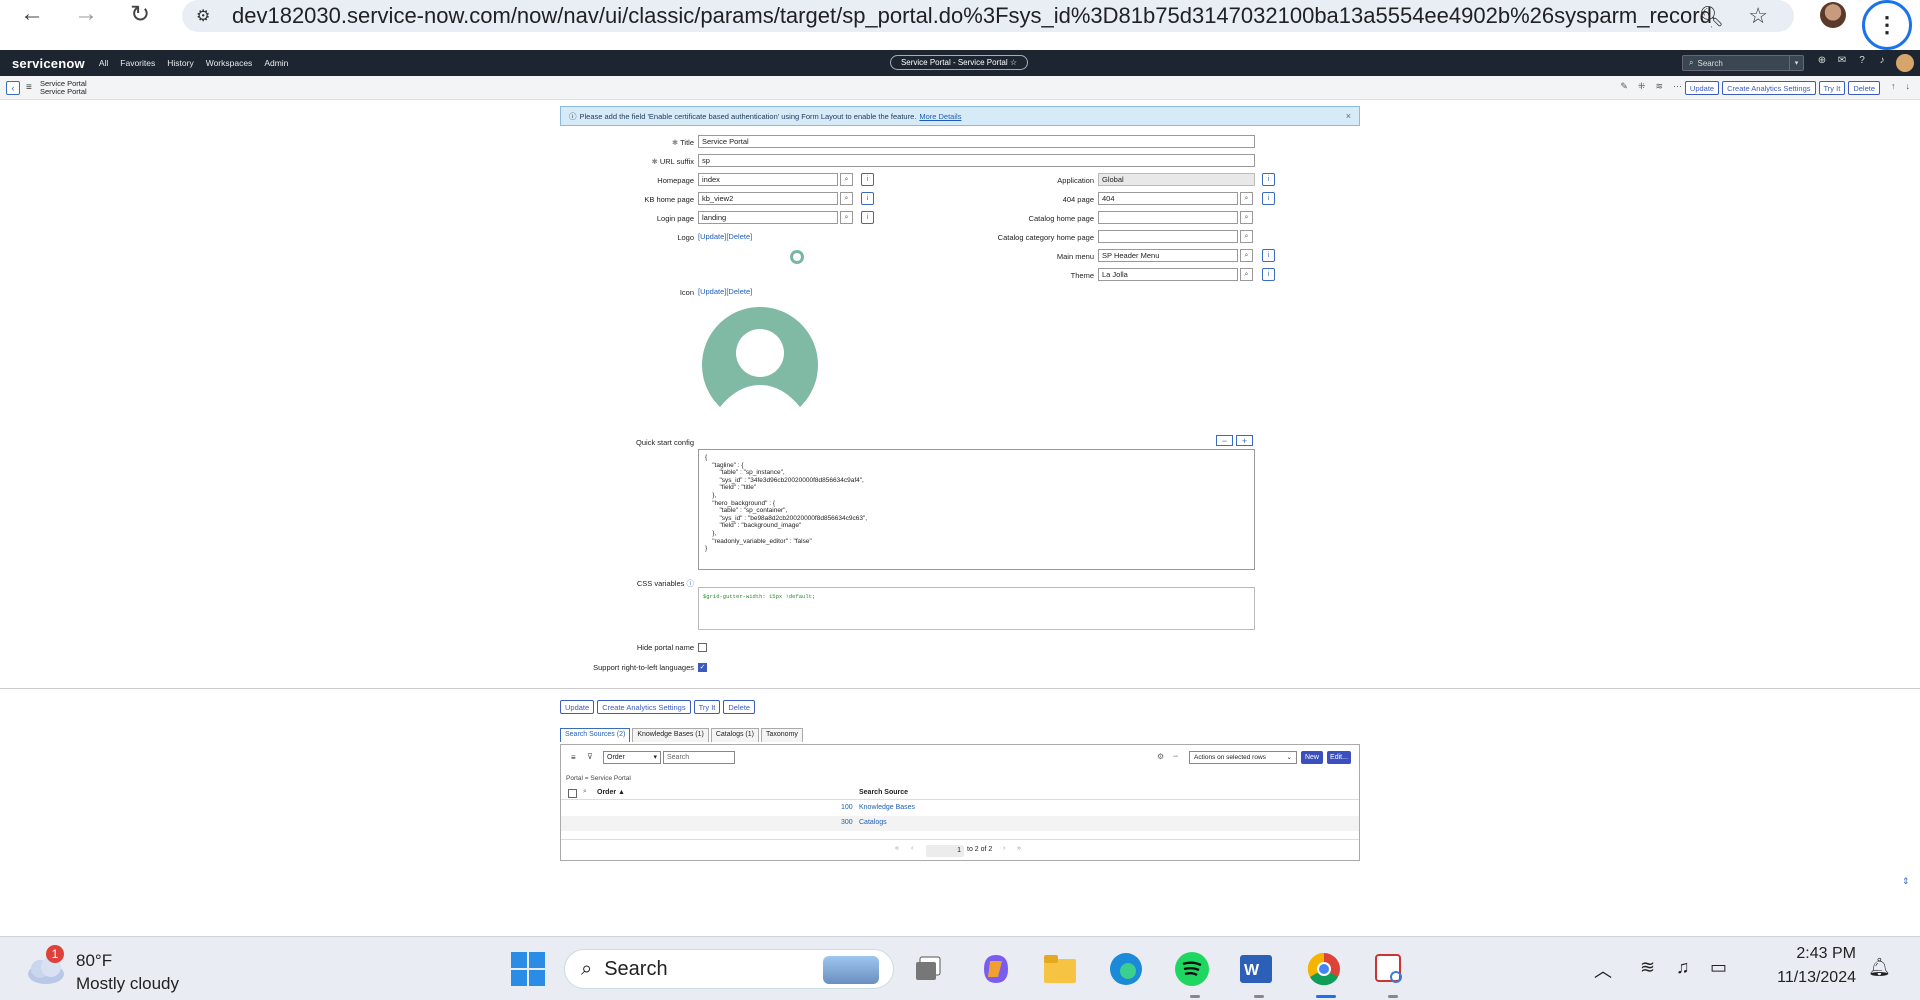 The width and height of the screenshot is (1920, 1000). I want to click on windows-start-icon, so click(528, 969).